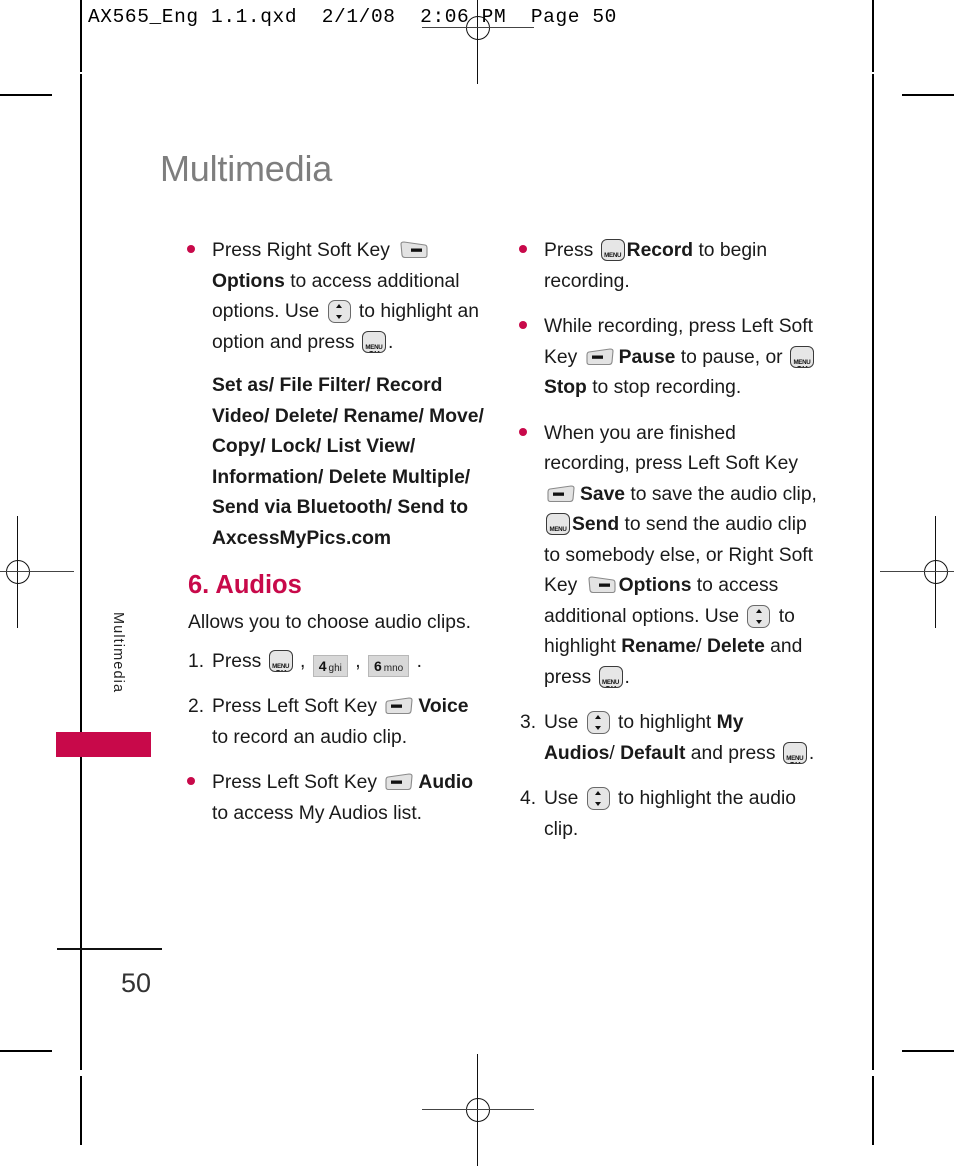 The height and width of the screenshot is (1166, 954). Describe the element at coordinates (196, 706) in the screenshot. I see `step-2-marker: 2.` at that location.